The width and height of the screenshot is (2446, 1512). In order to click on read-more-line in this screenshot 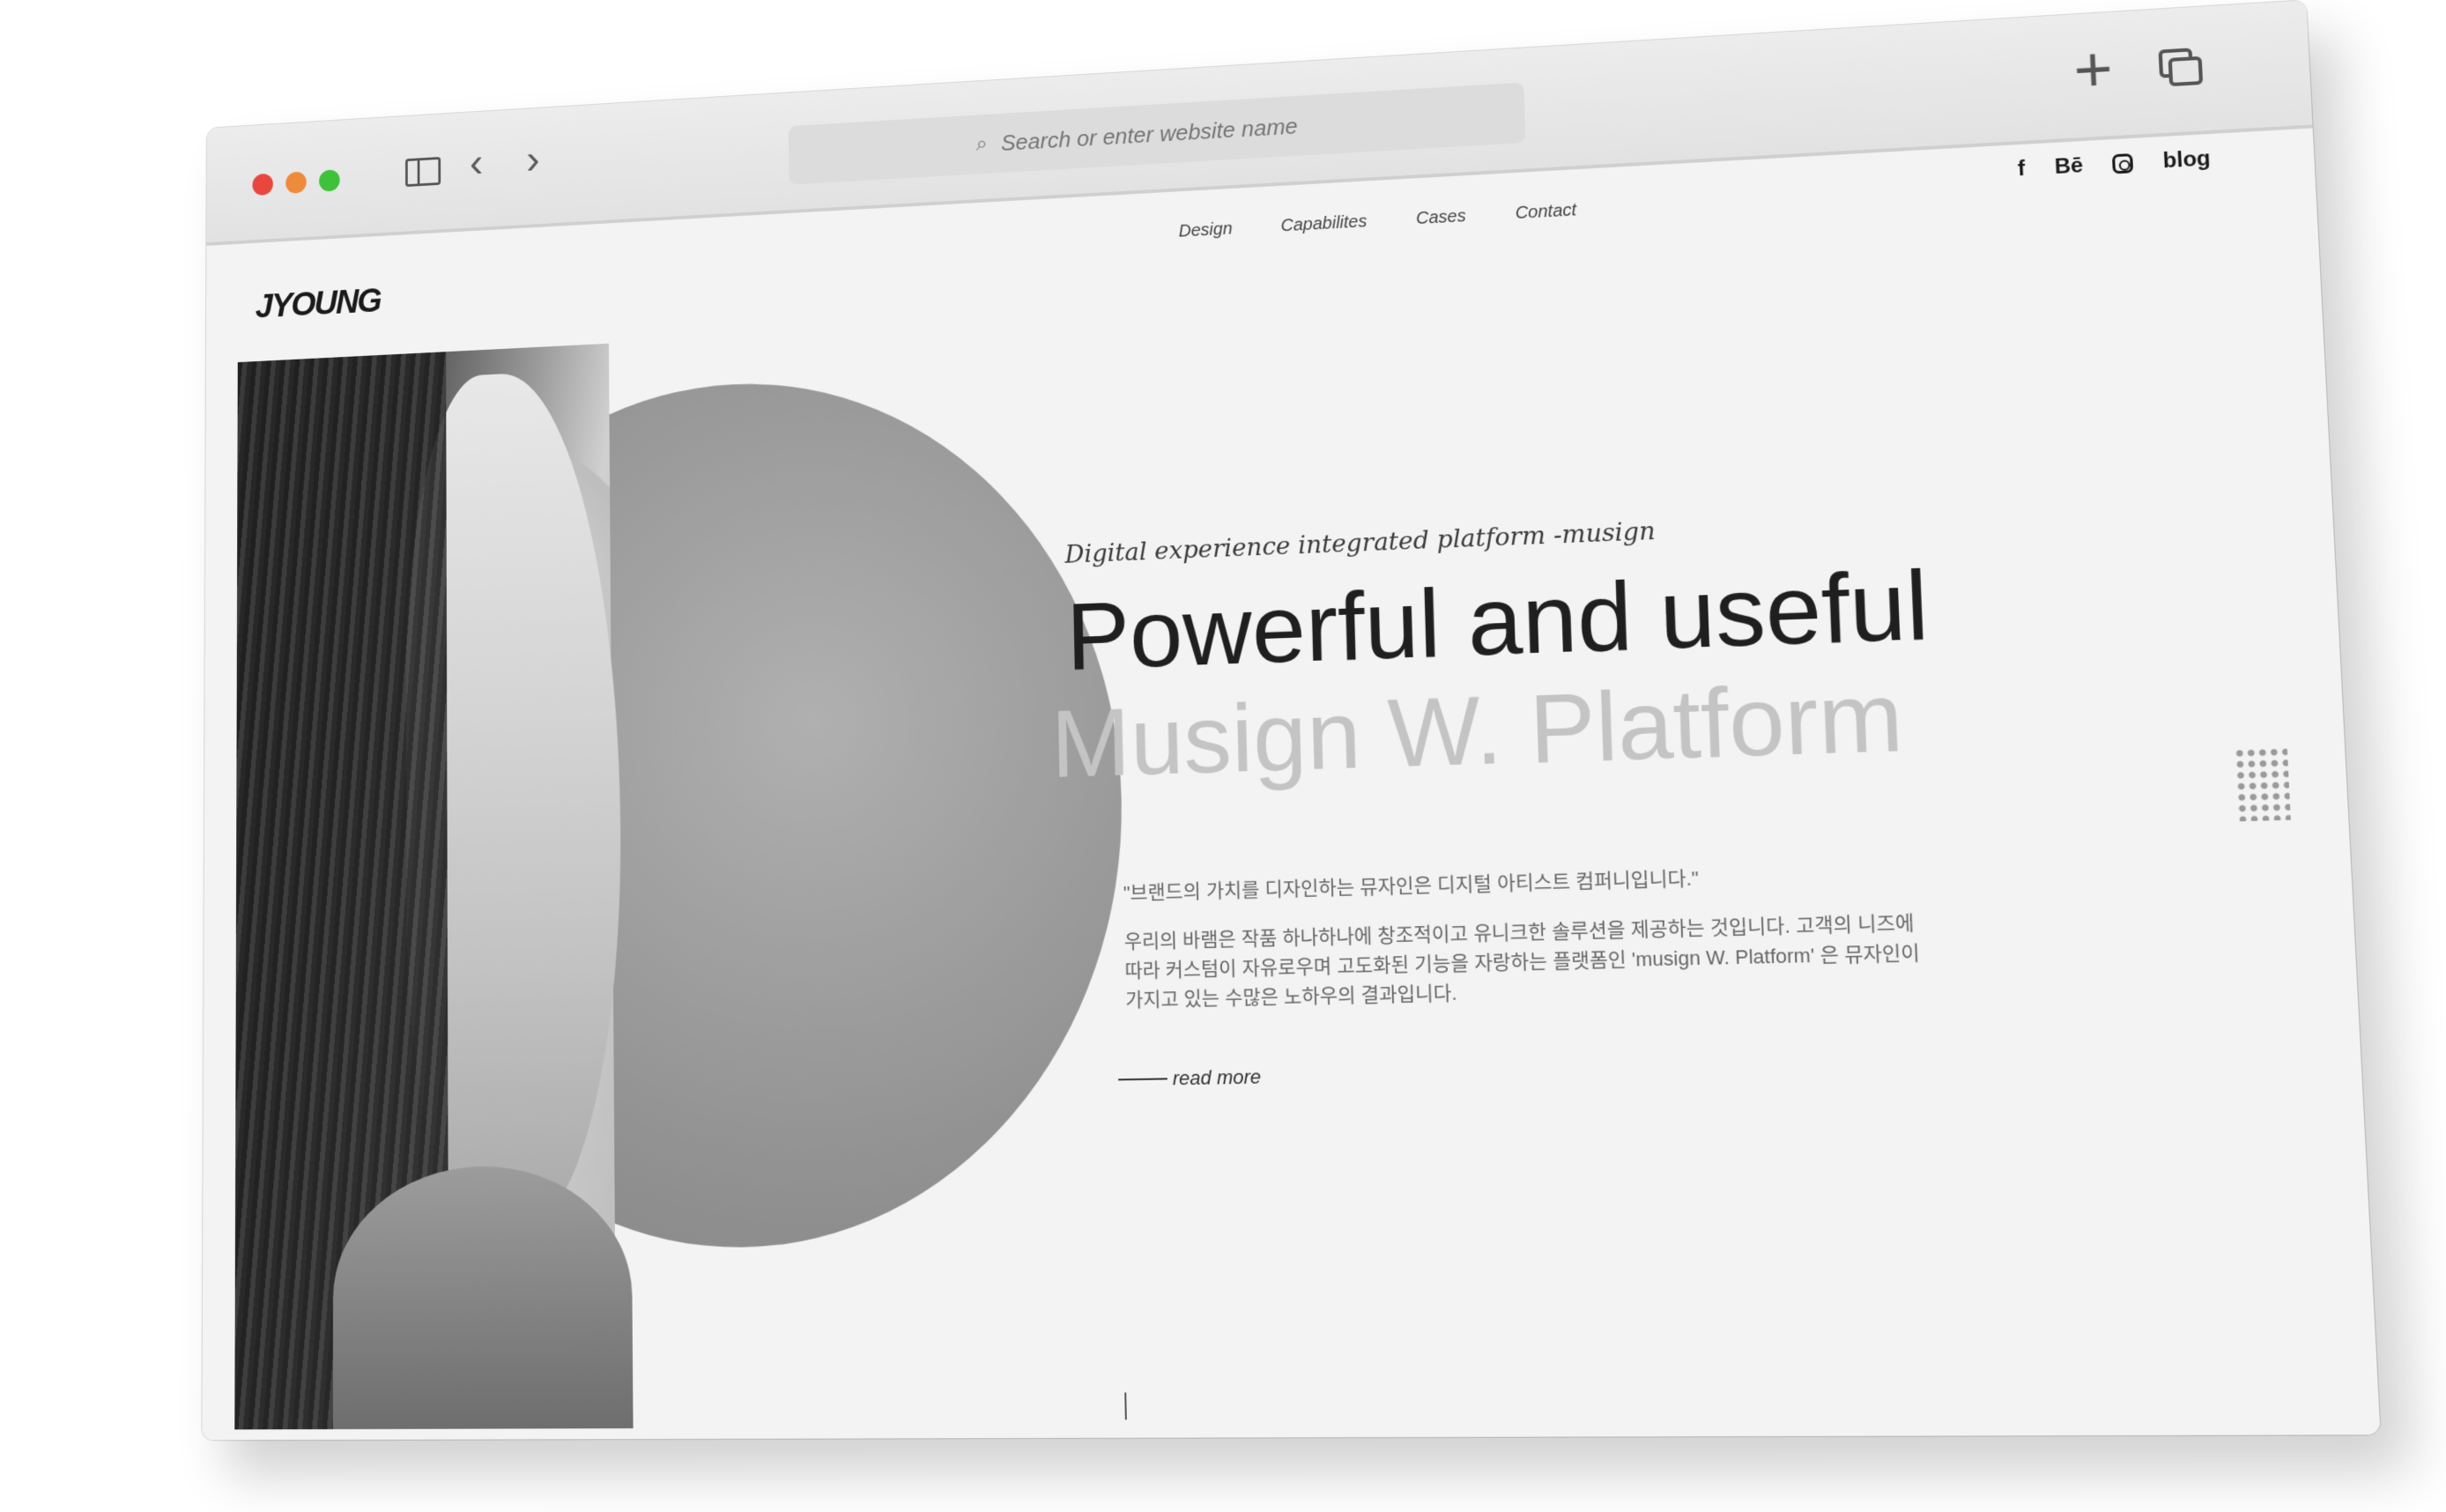, I will do `click(1142, 1078)`.